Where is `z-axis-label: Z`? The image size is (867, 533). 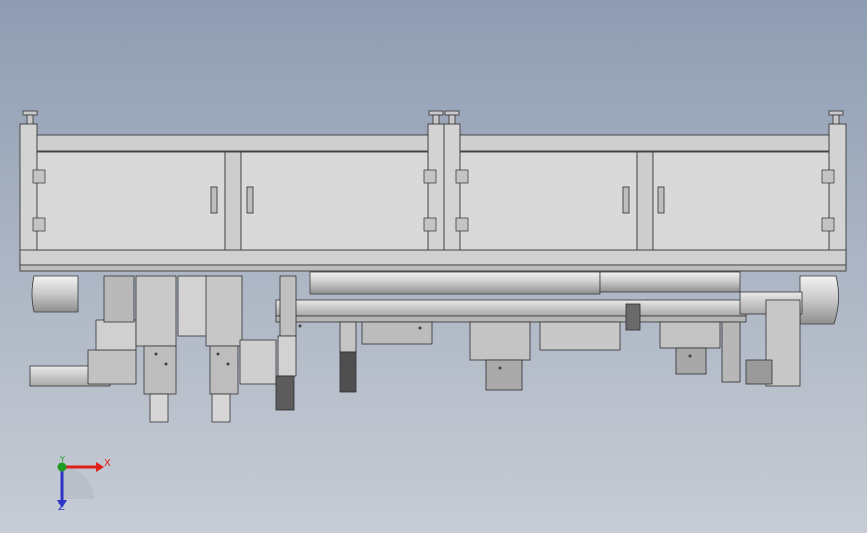 z-axis-label: Z is located at coordinates (61, 507).